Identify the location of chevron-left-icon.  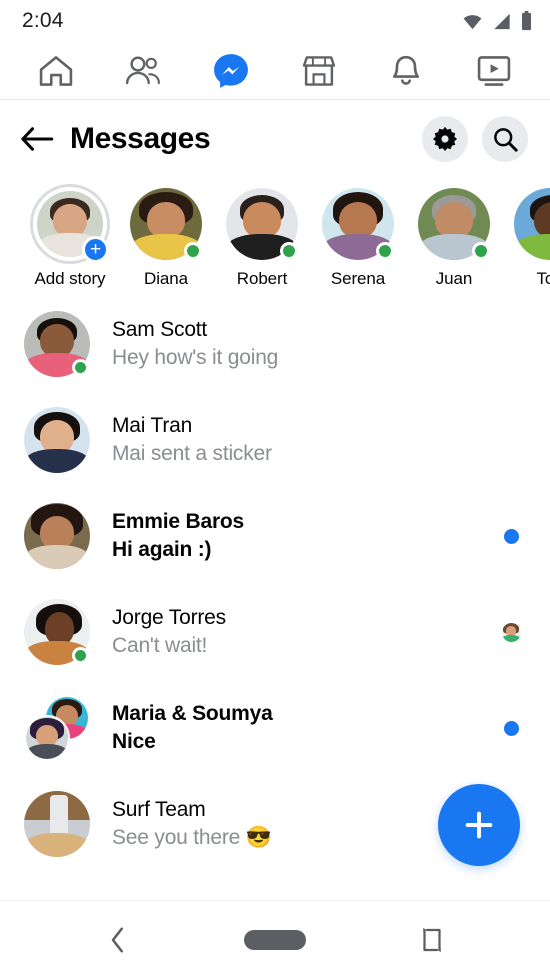
(118, 939).